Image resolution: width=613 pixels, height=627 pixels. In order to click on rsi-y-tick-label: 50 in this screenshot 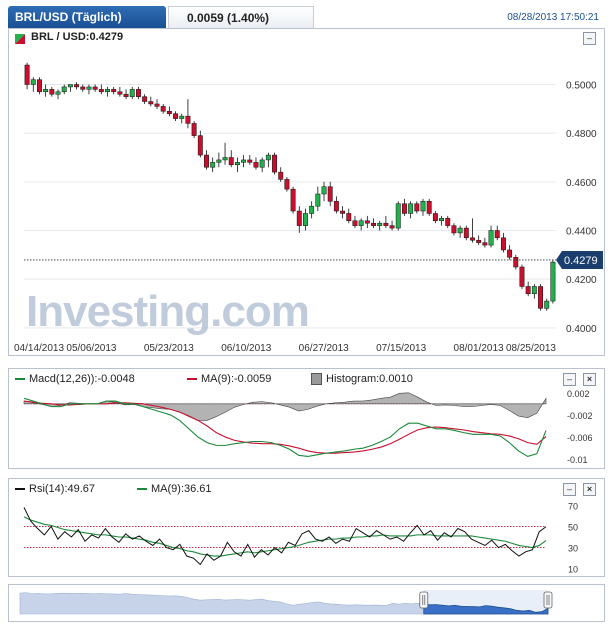, I will do `click(573, 527)`.